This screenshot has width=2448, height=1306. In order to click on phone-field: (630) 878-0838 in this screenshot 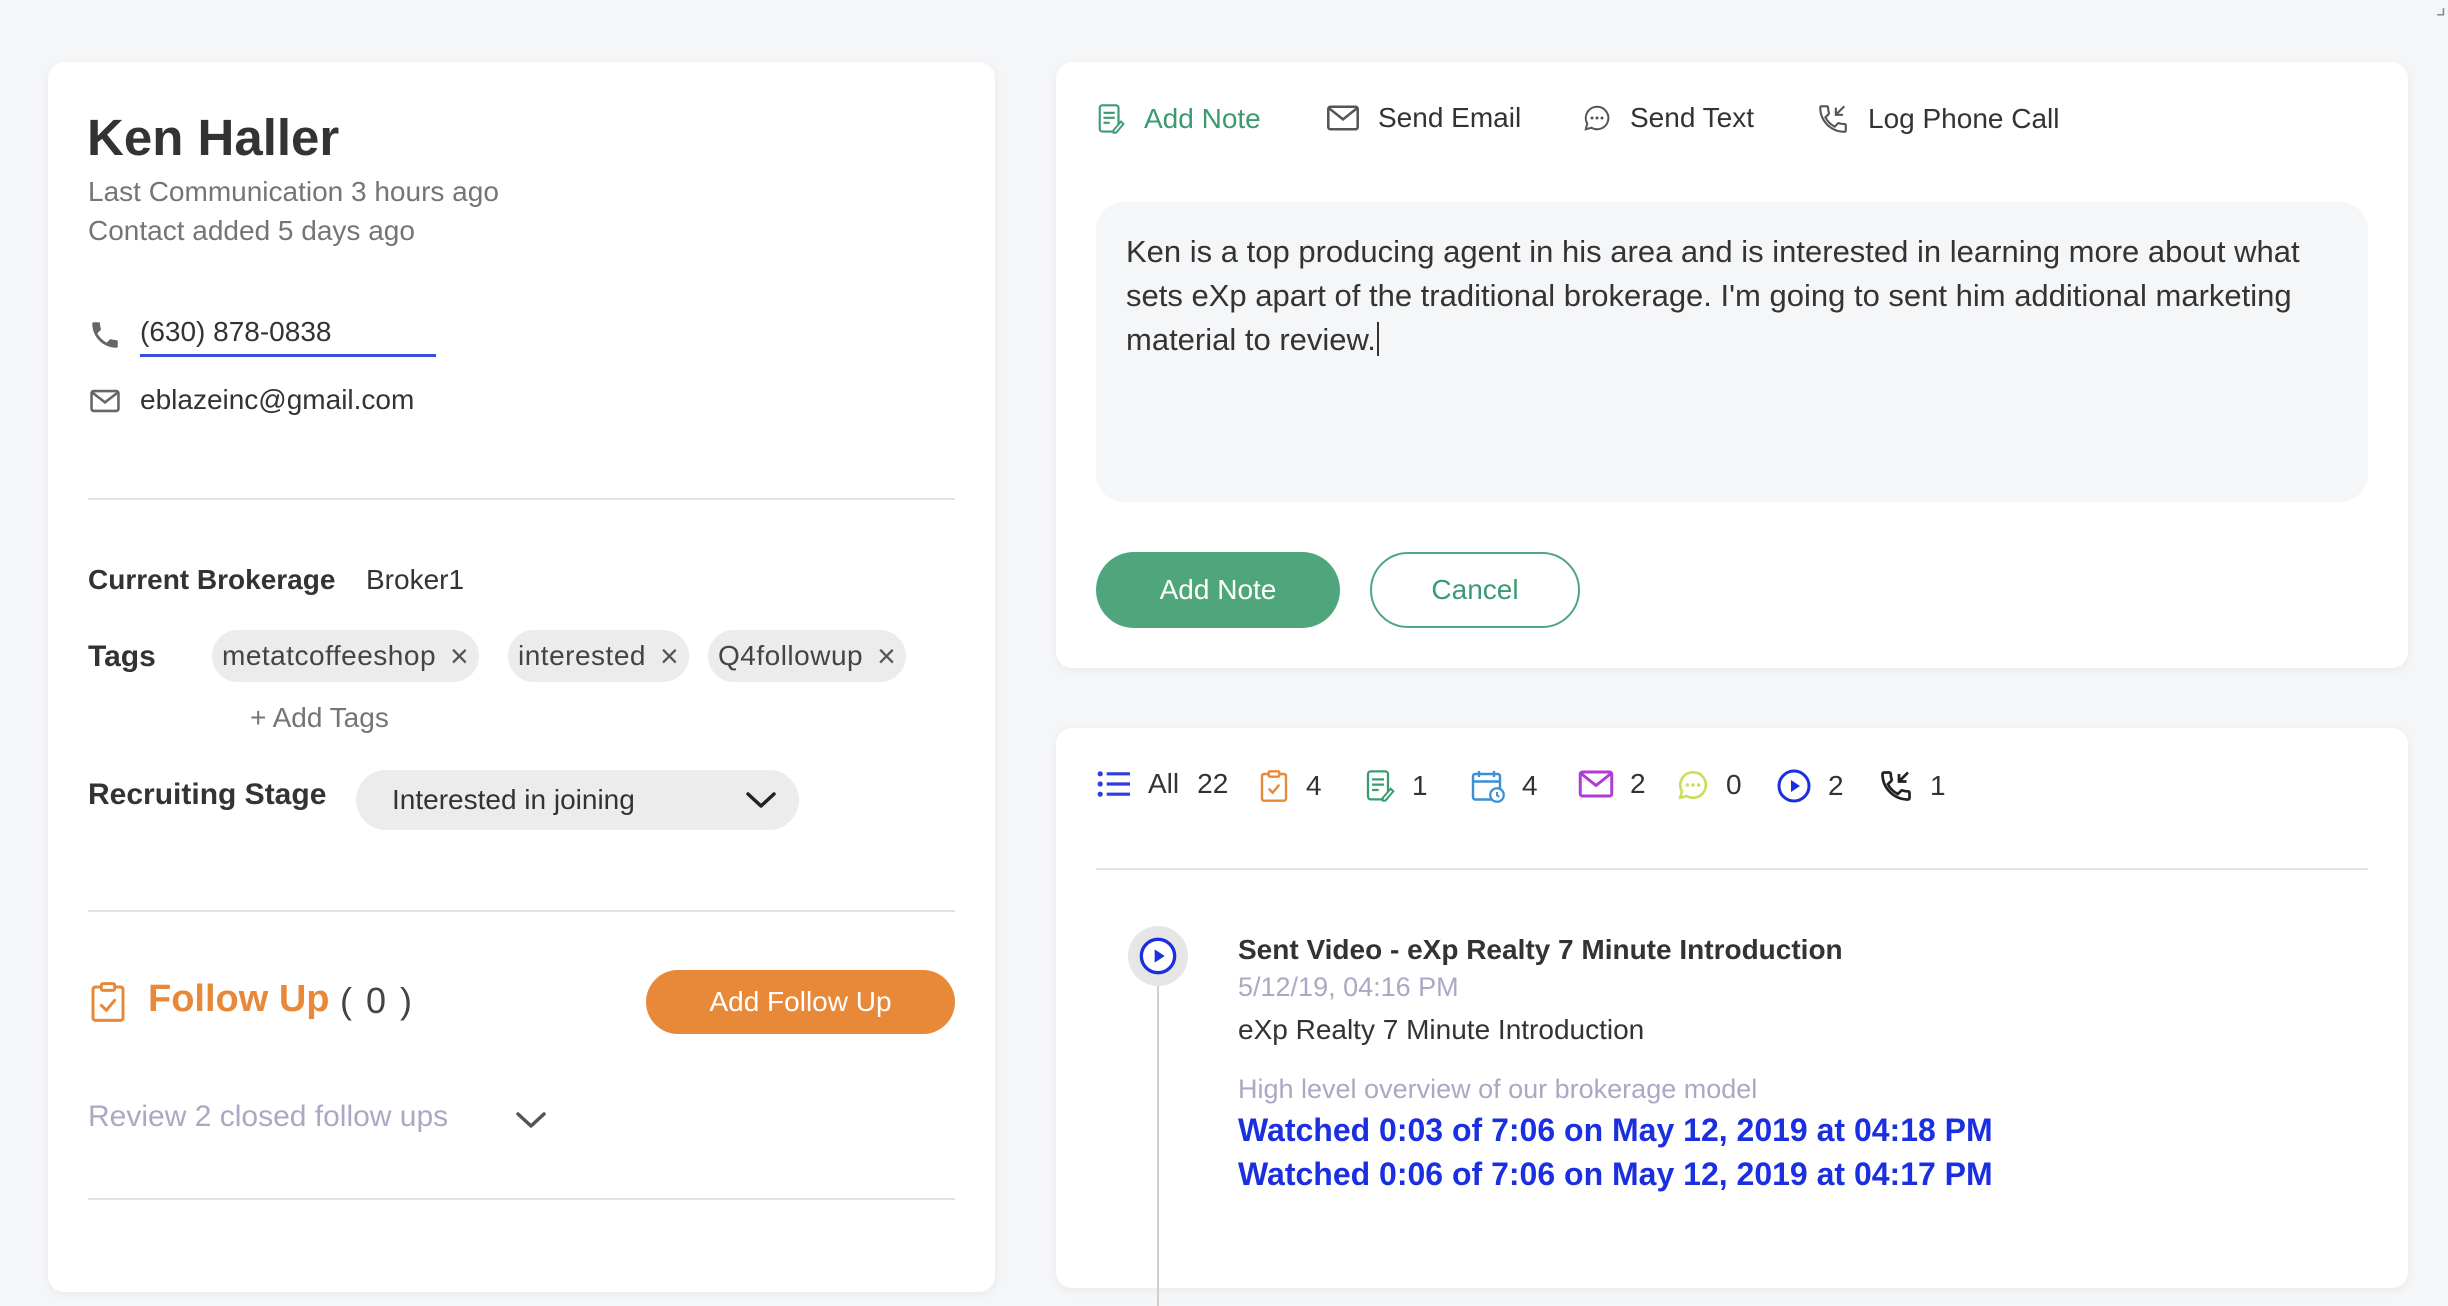, I will do `click(235, 332)`.